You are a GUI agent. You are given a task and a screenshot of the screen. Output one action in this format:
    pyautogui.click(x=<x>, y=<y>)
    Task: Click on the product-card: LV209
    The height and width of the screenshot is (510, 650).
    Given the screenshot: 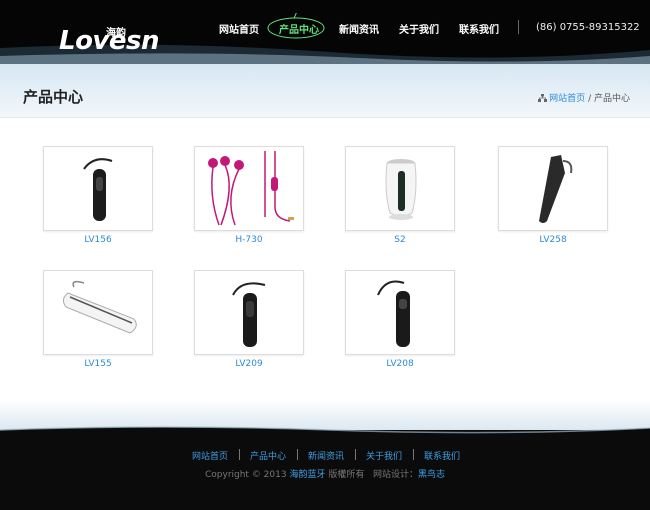 What is the action you would take?
    pyautogui.click(x=249, y=319)
    